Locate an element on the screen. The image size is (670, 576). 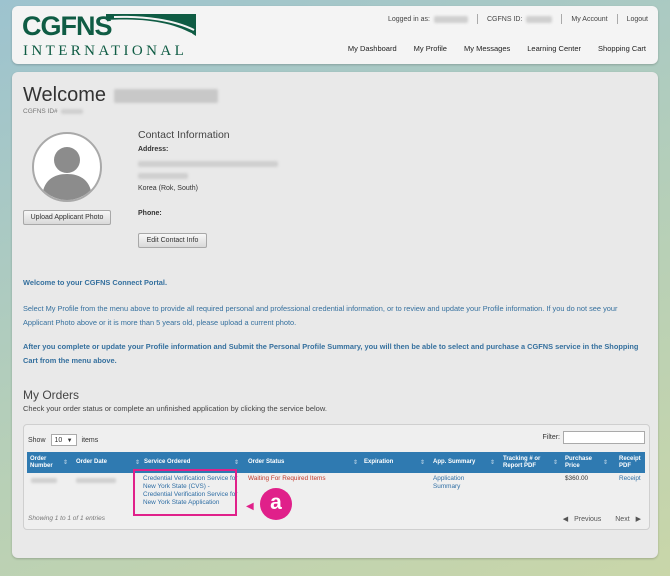
cgfns-id-label: CGFNS ID: is located at coordinates (505, 19).